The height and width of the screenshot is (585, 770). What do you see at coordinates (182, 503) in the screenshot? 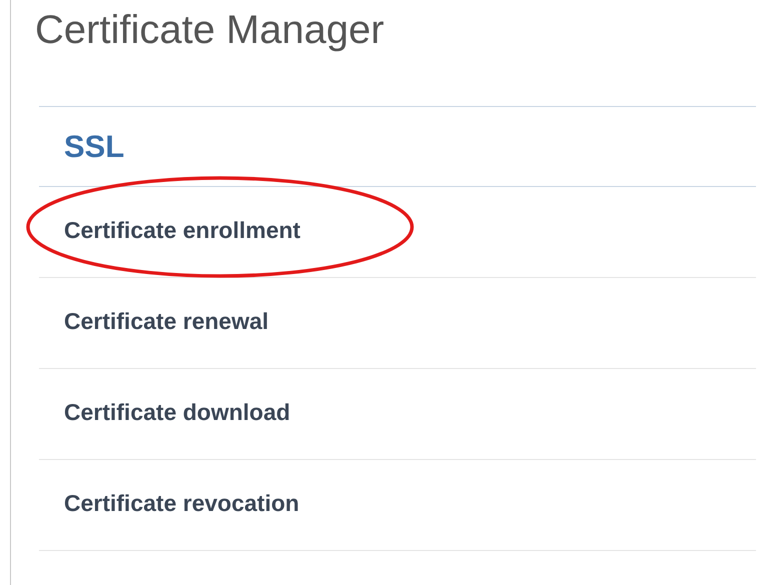
I see `menu-link: Certificate revocation` at bounding box center [182, 503].